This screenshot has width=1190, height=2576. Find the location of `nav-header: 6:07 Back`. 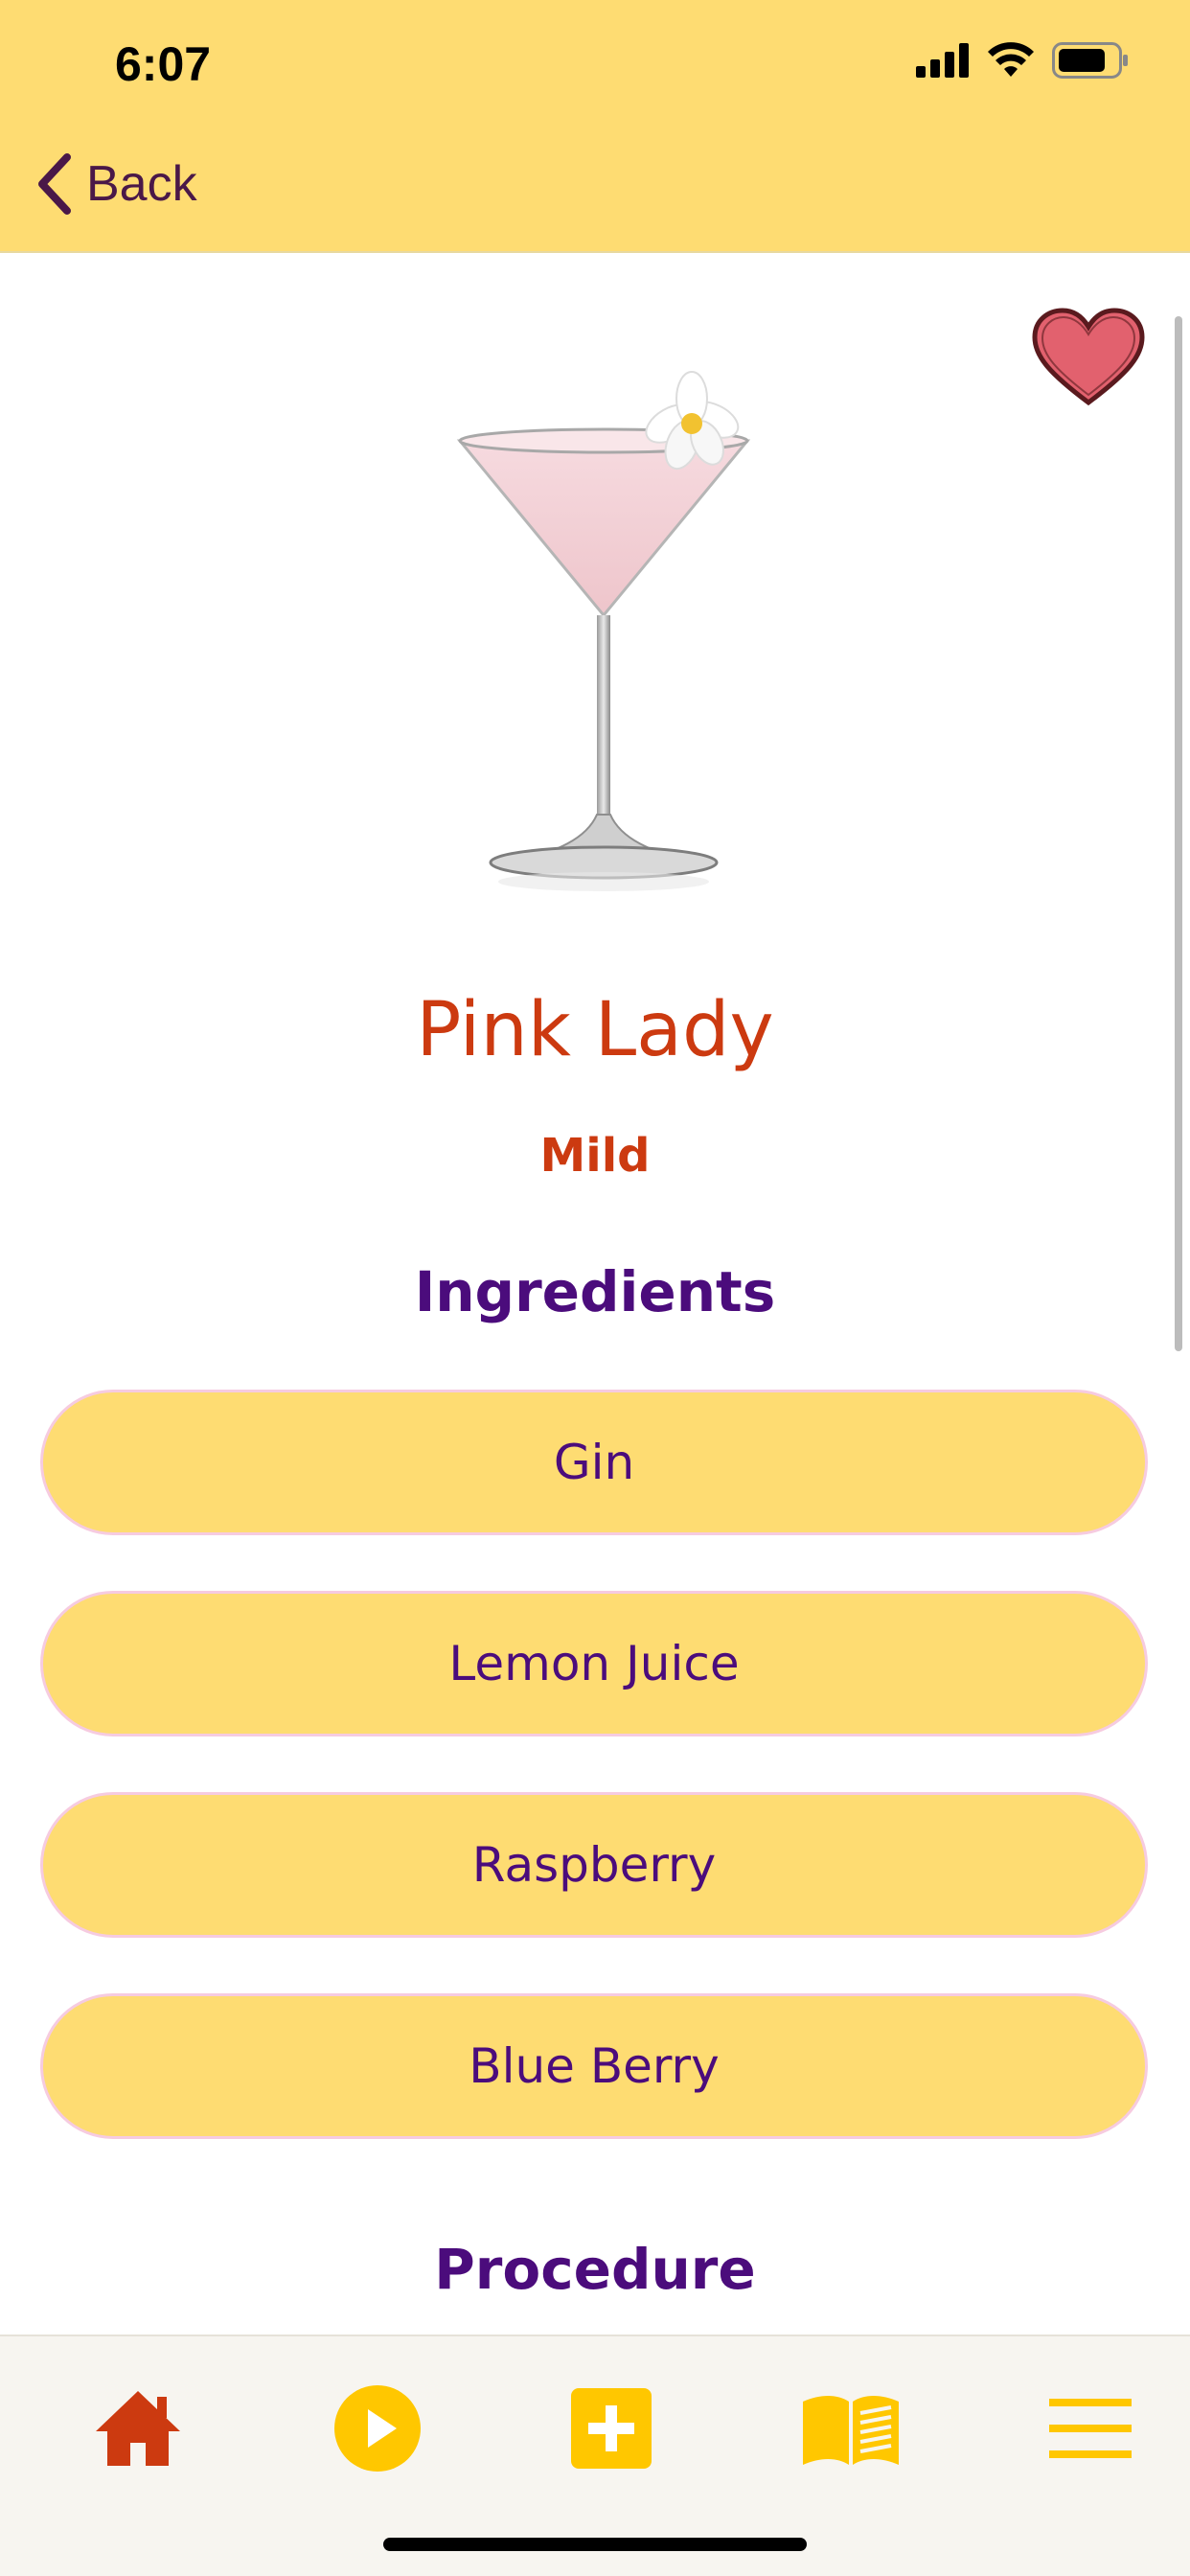

nav-header: 6:07 Back is located at coordinates (595, 126).